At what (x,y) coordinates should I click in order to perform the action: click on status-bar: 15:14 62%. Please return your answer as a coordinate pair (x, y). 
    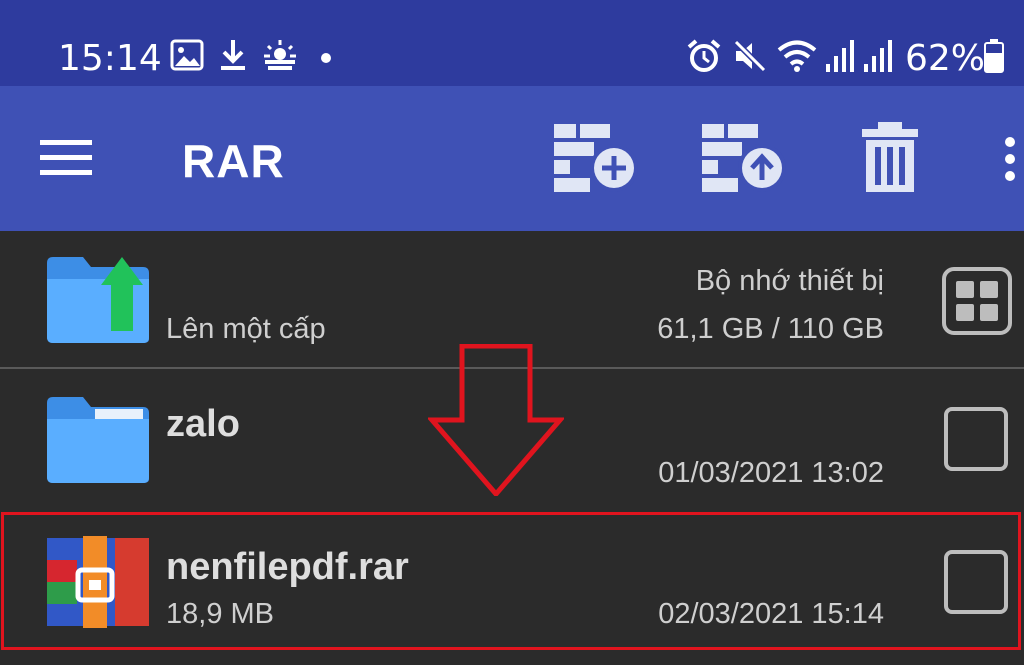
    Looking at the image, I should click on (512, 43).